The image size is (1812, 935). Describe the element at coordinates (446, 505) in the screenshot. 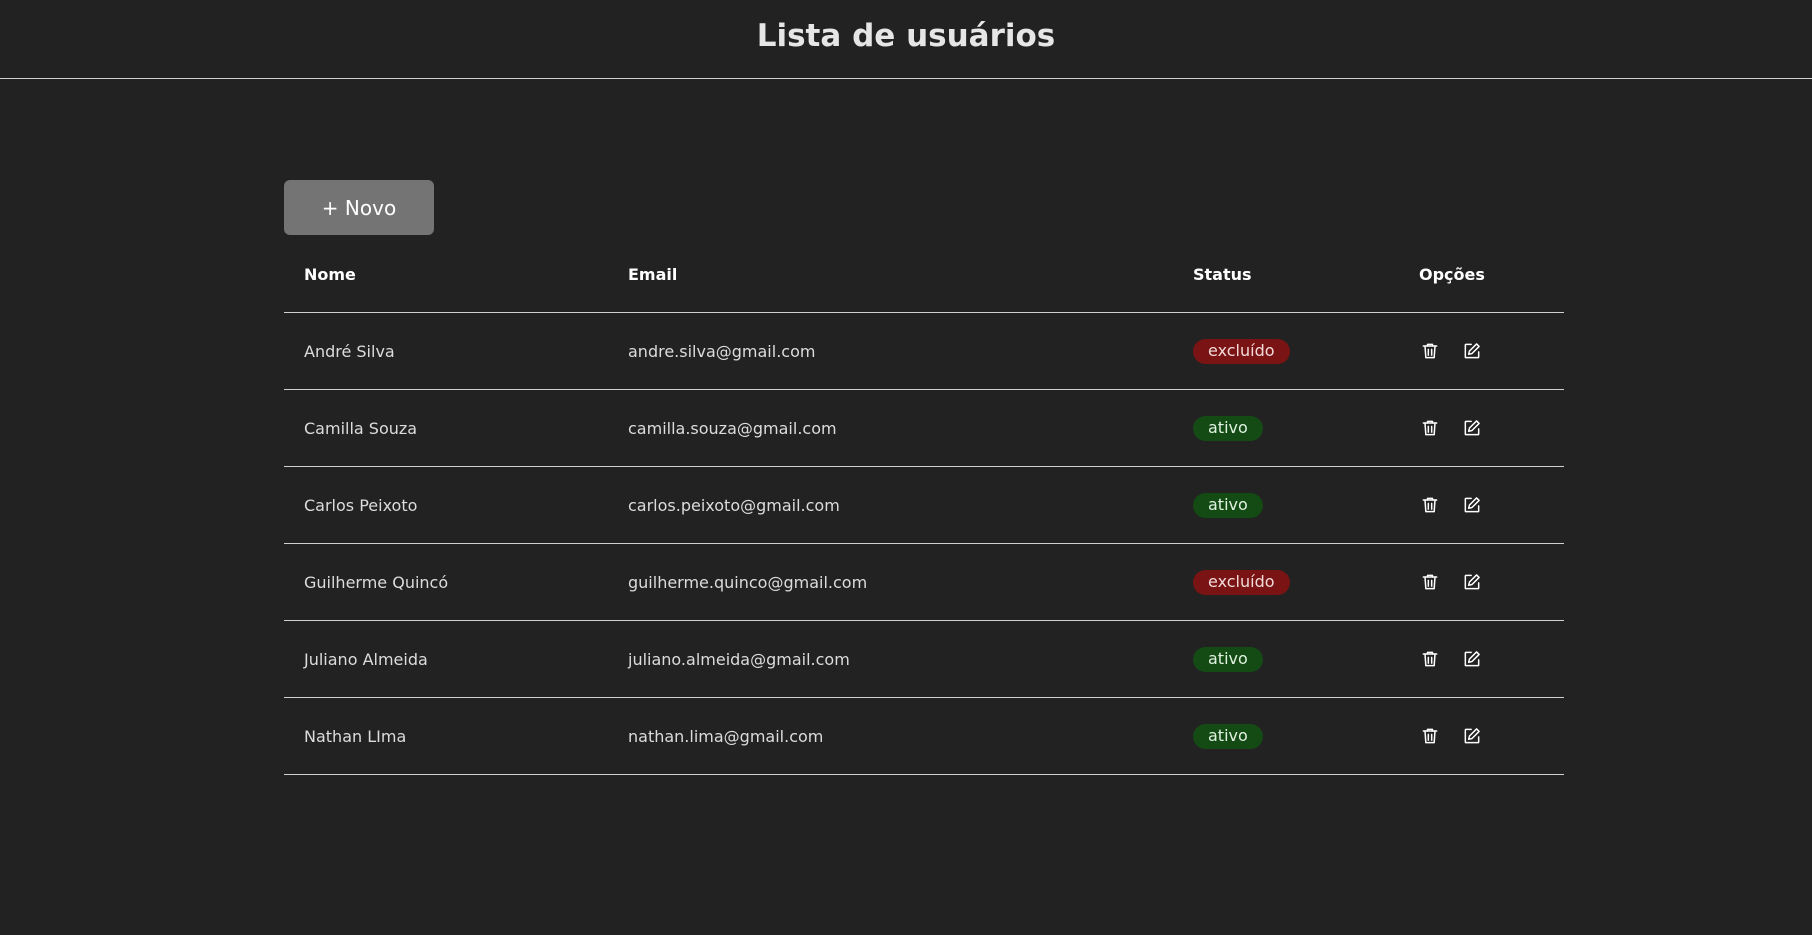

I see `user-name-cell: Carlos Peixoto` at that location.